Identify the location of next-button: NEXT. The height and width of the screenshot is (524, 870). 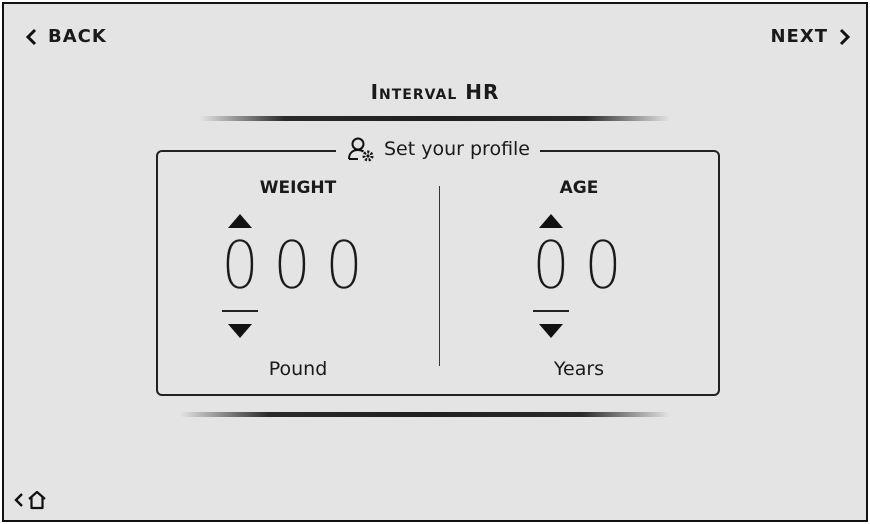
(811, 36).